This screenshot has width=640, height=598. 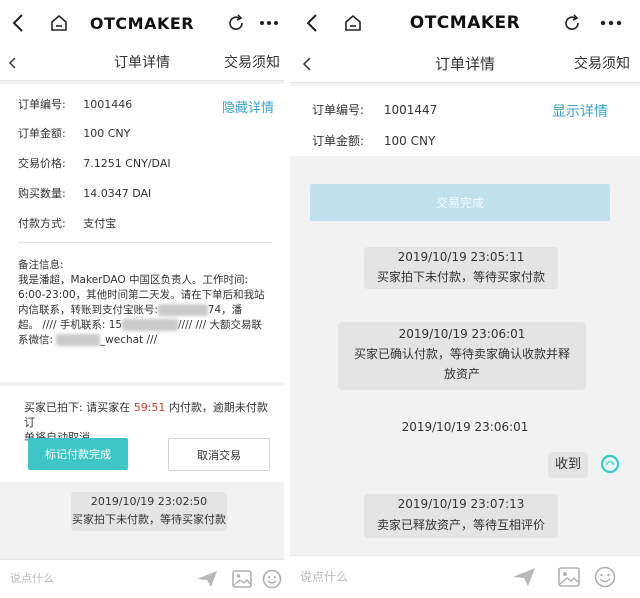 I want to click on remark-title: 备注信息:, so click(x=41, y=265).